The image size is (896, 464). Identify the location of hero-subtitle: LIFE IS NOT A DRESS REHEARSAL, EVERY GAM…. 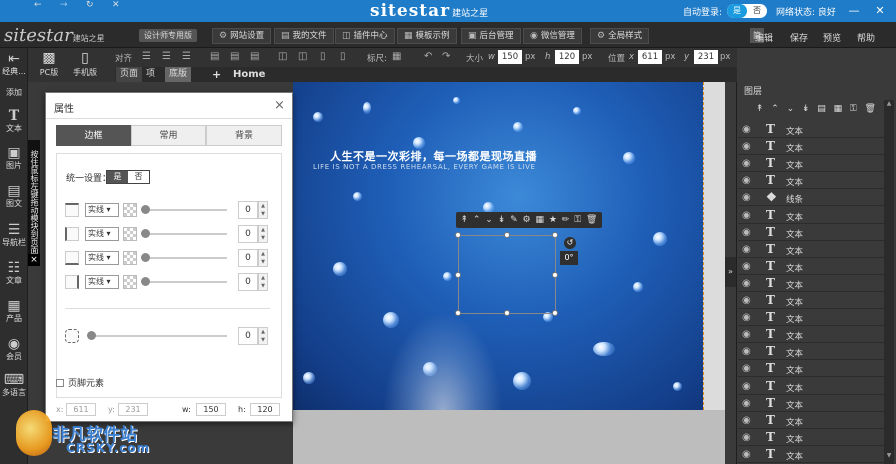
(424, 167).